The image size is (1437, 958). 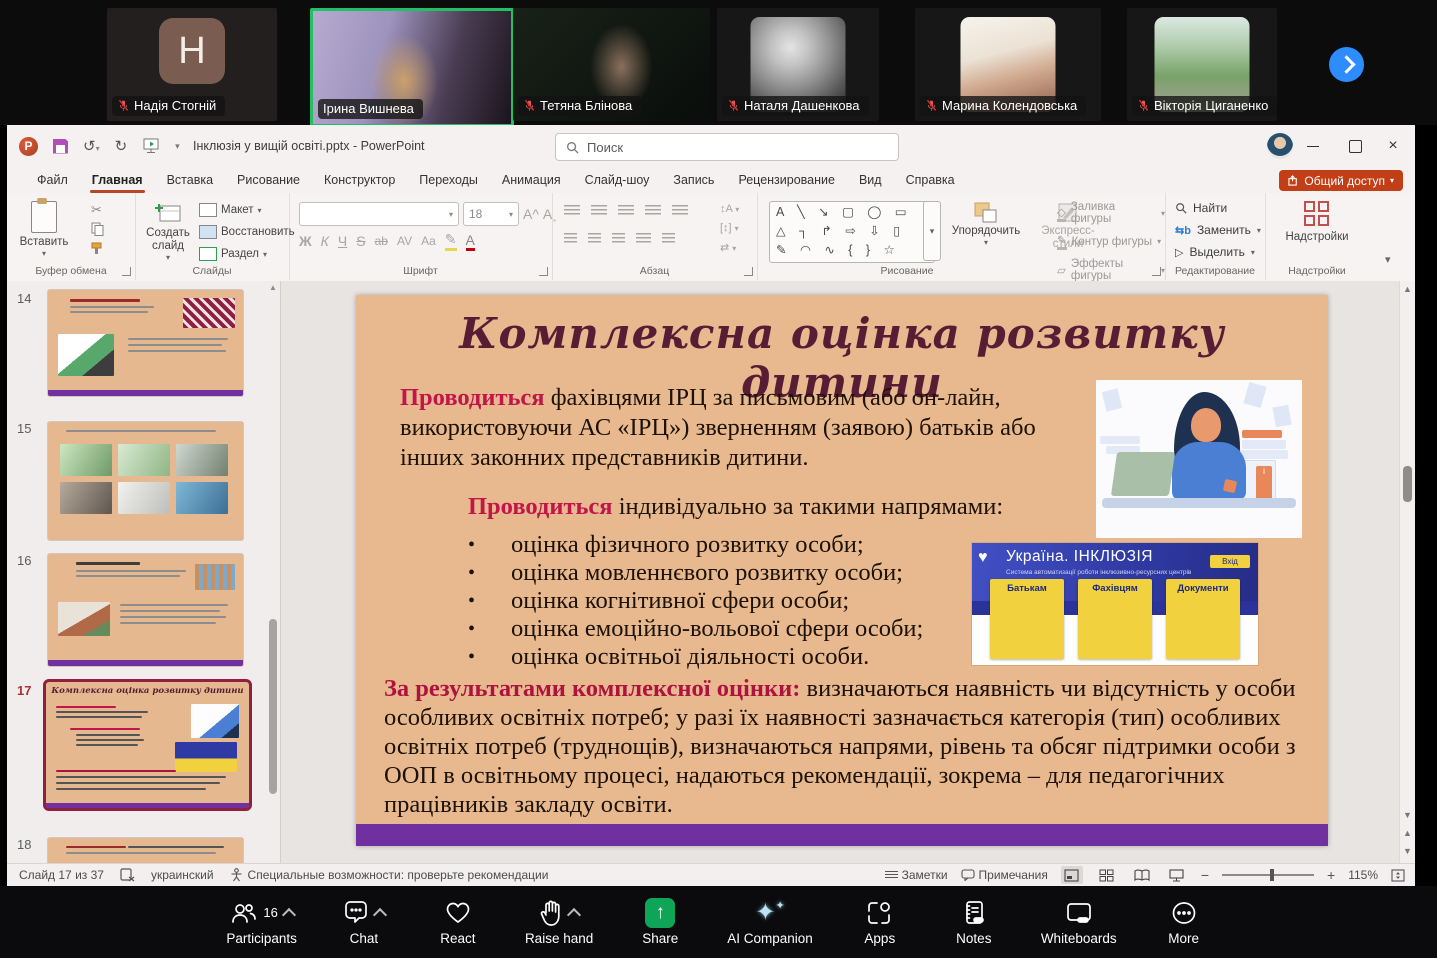 I want to click on addins-button: Надстройки, so click(x=1317, y=222).